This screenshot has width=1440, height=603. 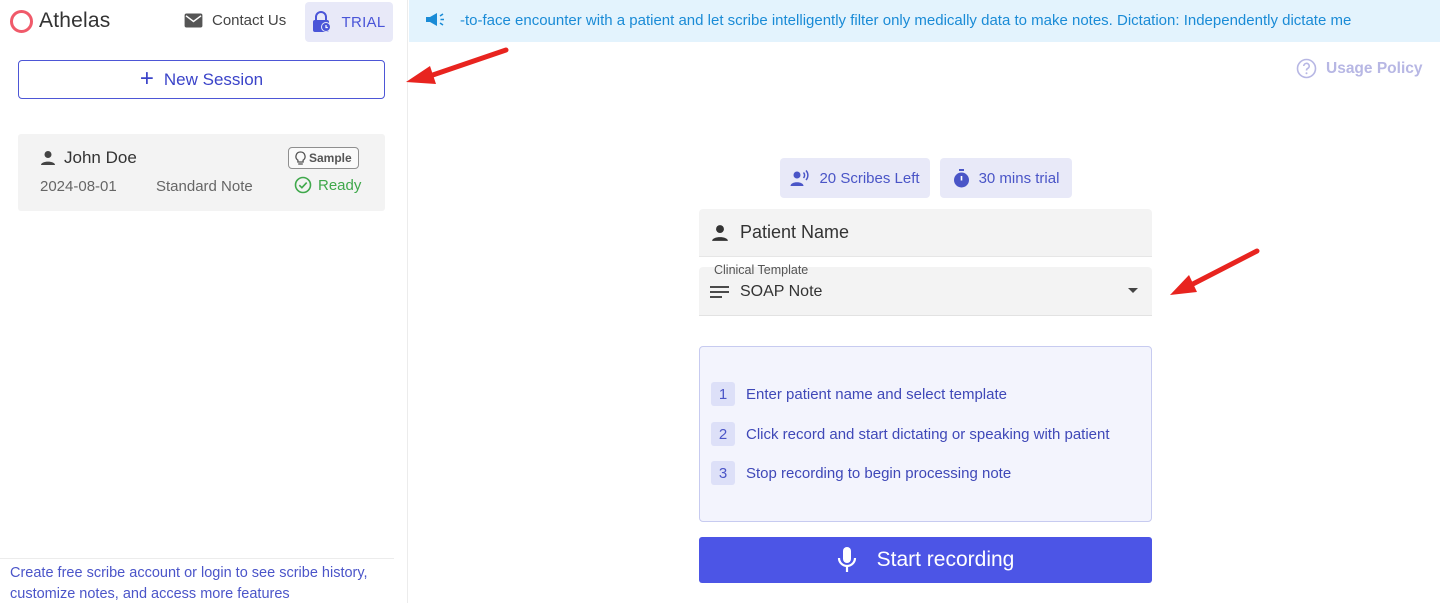 I want to click on microphone-icon, so click(x=846, y=559).